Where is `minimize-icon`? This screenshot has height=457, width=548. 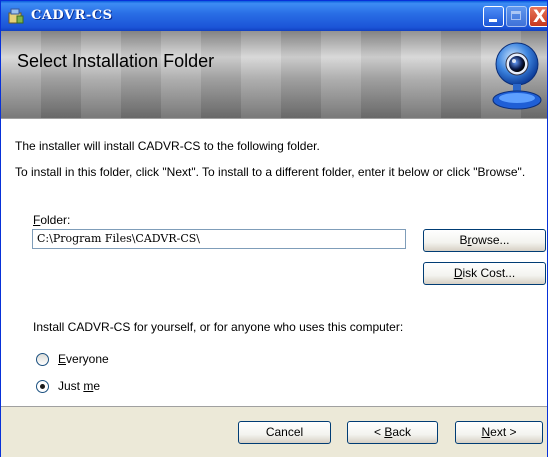
minimize-icon is located at coordinates (493, 16).